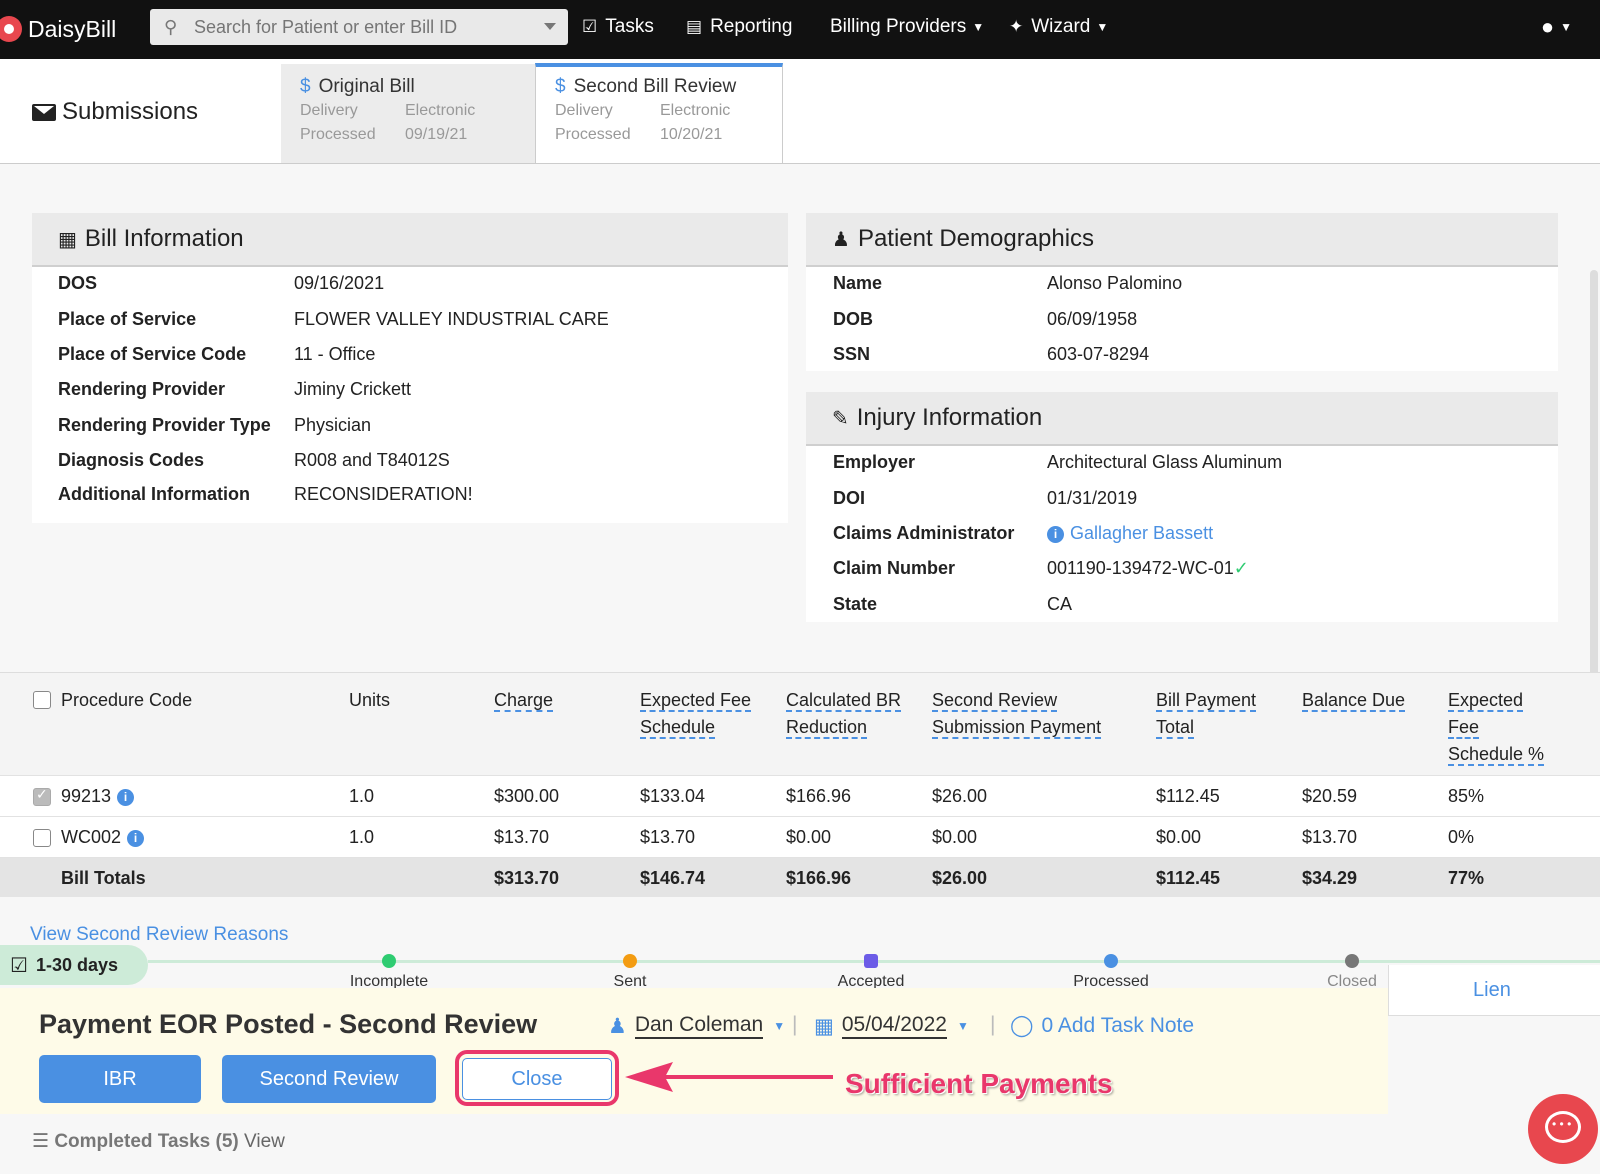 This screenshot has width=1600, height=1174. Describe the element at coordinates (894, 568) in the screenshot. I see `field-label: Claim Number` at that location.